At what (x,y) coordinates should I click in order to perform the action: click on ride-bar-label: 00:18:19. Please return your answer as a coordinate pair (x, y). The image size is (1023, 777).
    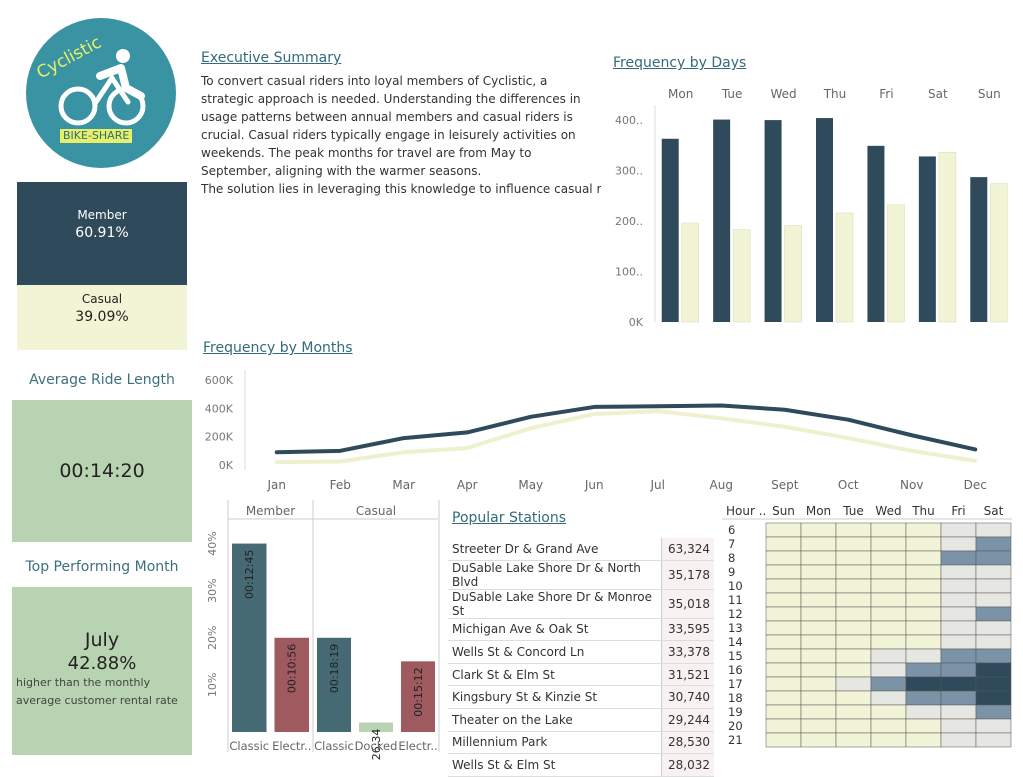
    Looking at the image, I should click on (334, 668).